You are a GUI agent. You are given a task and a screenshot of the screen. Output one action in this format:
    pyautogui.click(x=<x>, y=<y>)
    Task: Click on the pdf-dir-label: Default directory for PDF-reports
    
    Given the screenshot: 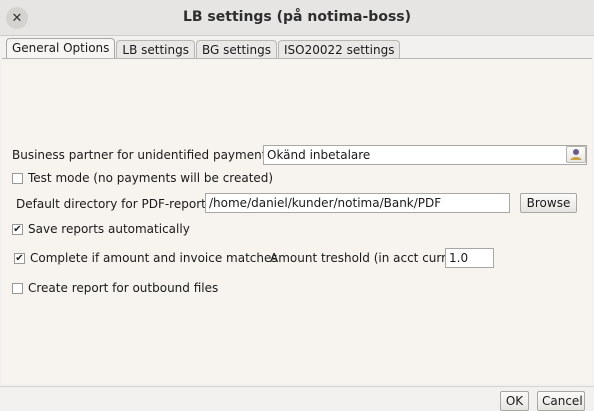 What is the action you would take?
    pyautogui.click(x=114, y=204)
    